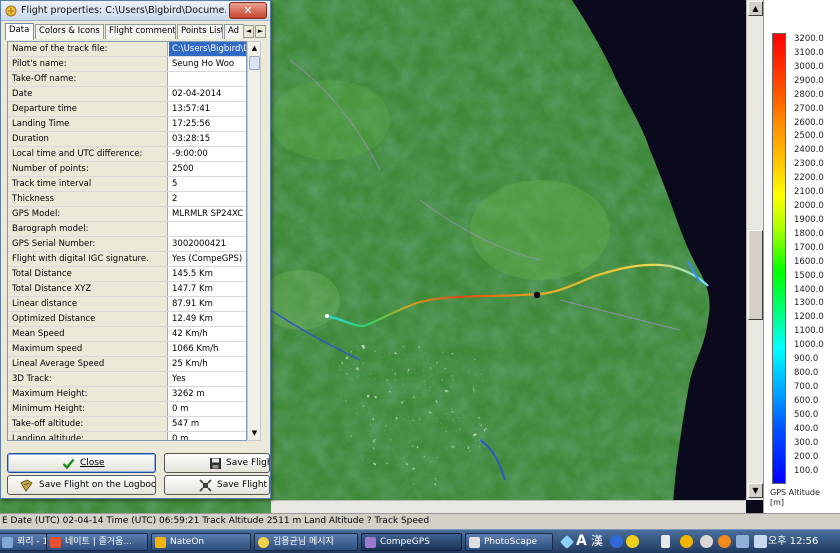 The height and width of the screenshot is (553, 840). Describe the element at coordinates (207, 94) in the screenshot. I see `grid-row-value: 02-04-2014` at that location.